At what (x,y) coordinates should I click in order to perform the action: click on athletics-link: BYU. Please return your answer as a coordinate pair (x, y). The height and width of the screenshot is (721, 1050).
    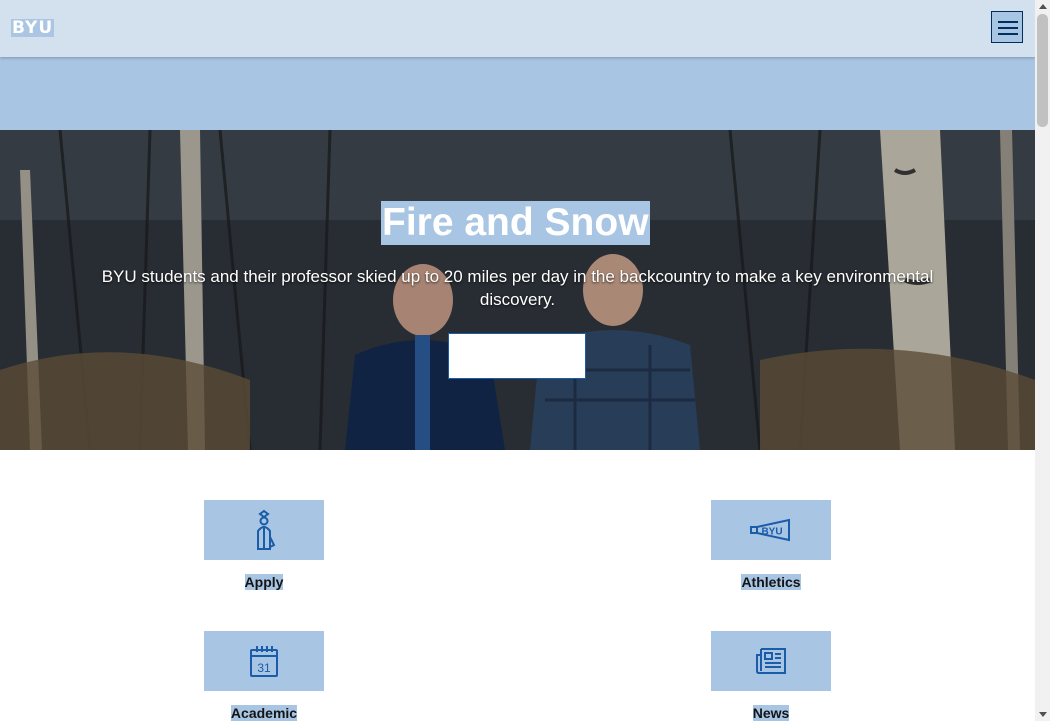
    Looking at the image, I should click on (771, 530).